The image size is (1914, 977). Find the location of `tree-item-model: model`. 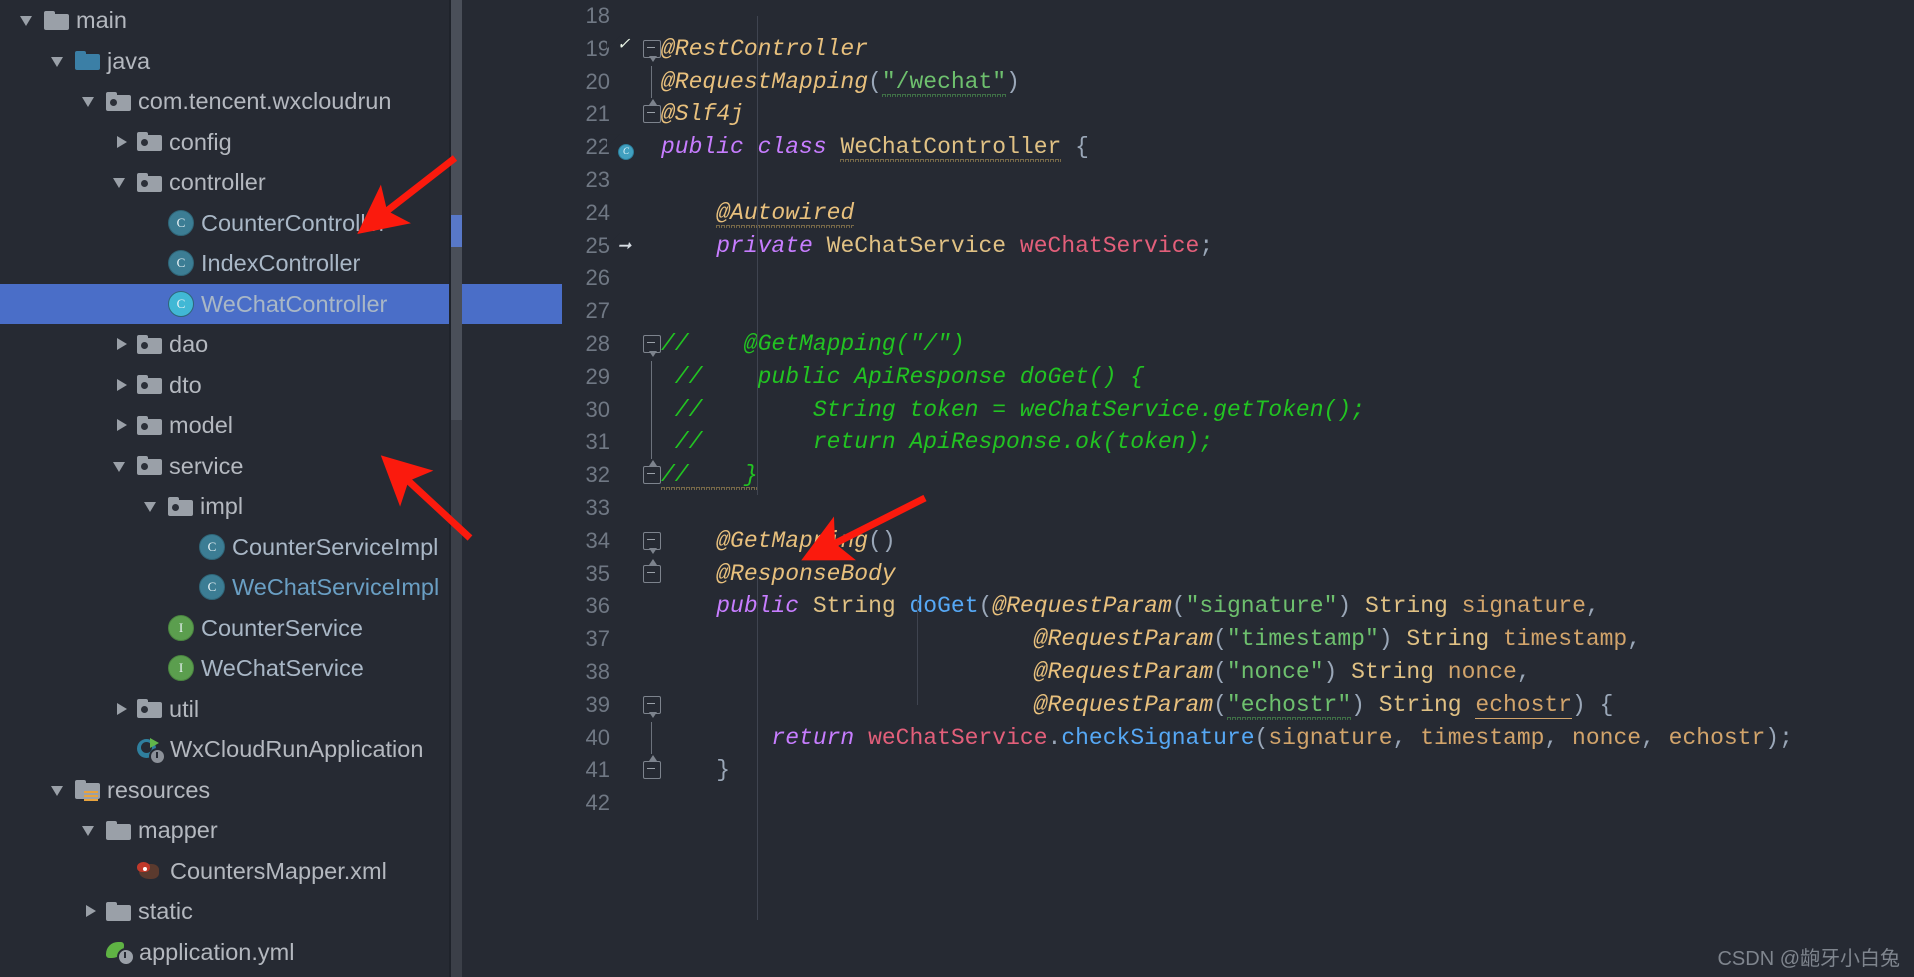

tree-item-model: model is located at coordinates (281, 425).